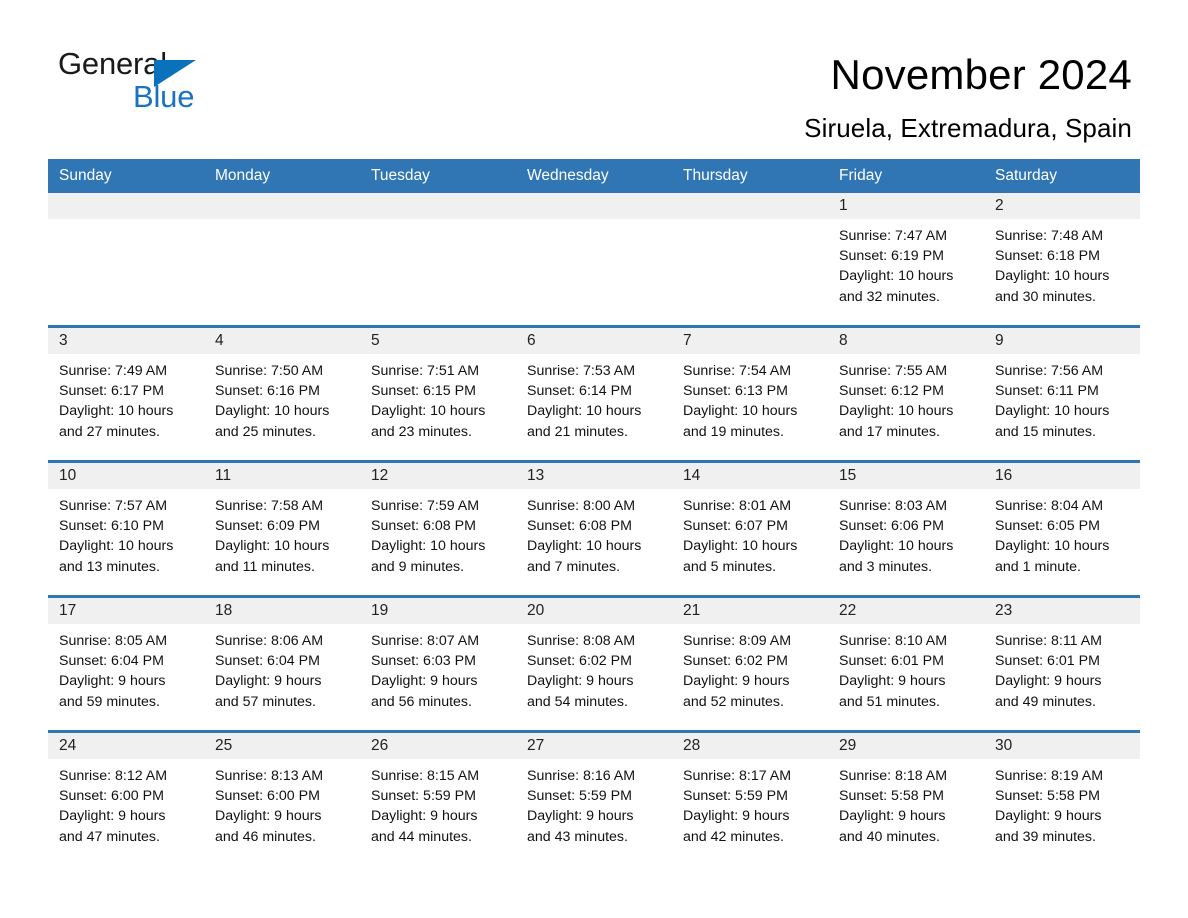 The image size is (1188, 918). What do you see at coordinates (68, 610) in the screenshot?
I see `day-number: 17` at bounding box center [68, 610].